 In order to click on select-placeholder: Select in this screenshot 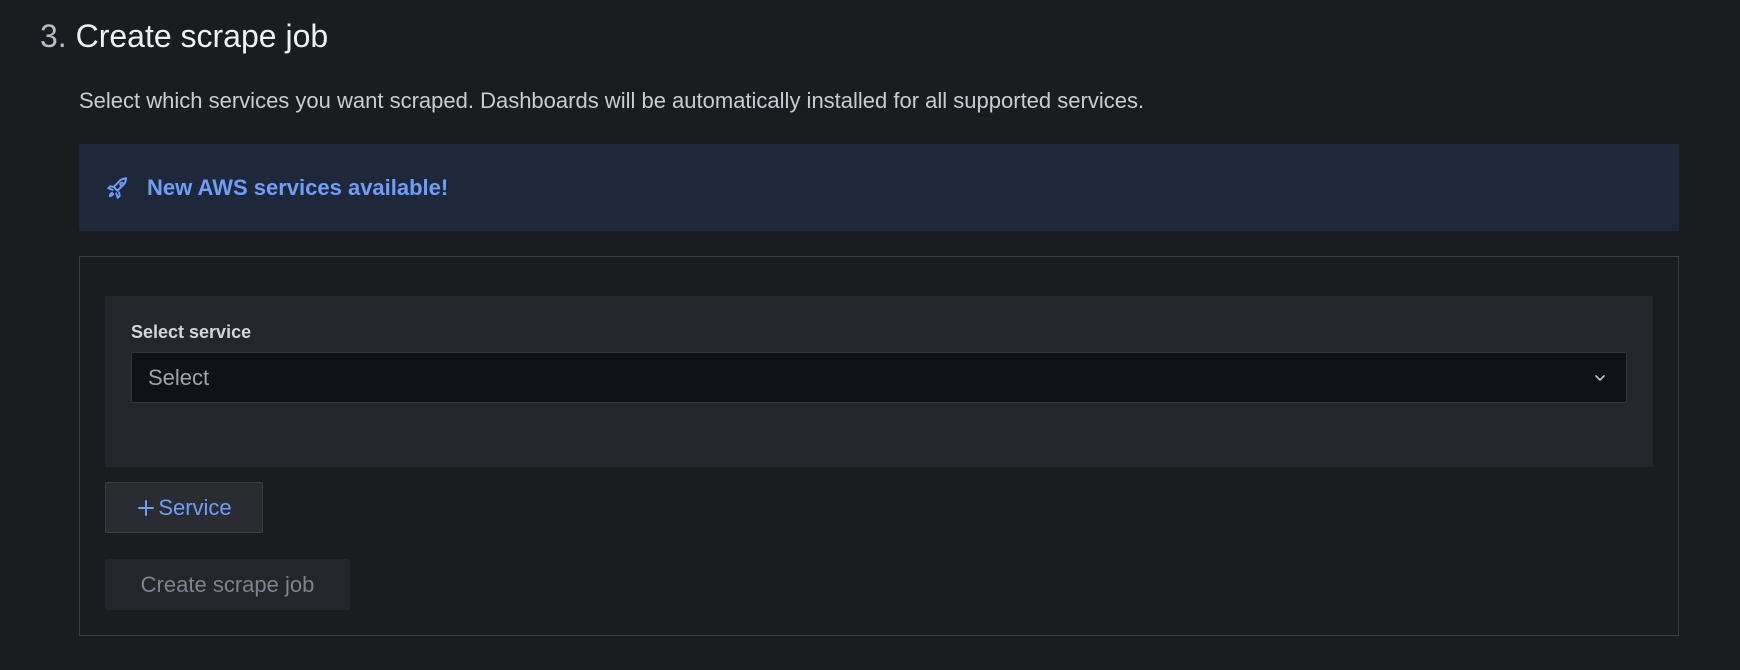, I will do `click(179, 377)`.